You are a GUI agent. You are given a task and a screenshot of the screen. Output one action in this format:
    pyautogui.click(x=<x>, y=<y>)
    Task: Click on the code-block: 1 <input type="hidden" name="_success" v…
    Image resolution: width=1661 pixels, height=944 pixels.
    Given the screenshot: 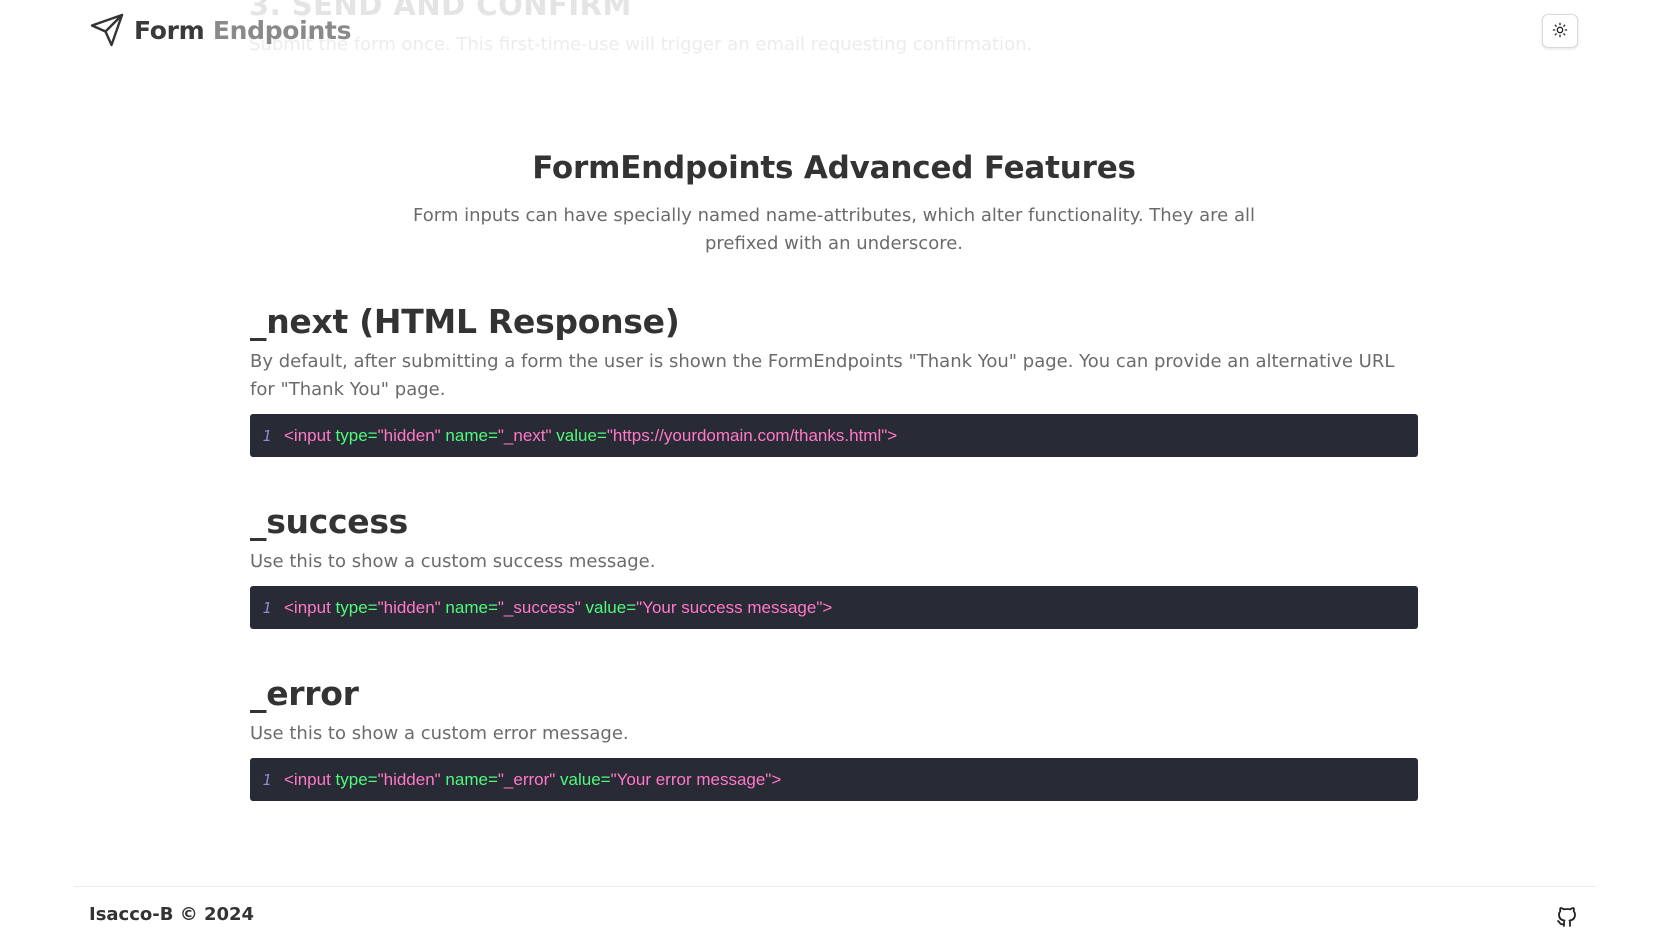 What is the action you would take?
    pyautogui.click(x=834, y=607)
    